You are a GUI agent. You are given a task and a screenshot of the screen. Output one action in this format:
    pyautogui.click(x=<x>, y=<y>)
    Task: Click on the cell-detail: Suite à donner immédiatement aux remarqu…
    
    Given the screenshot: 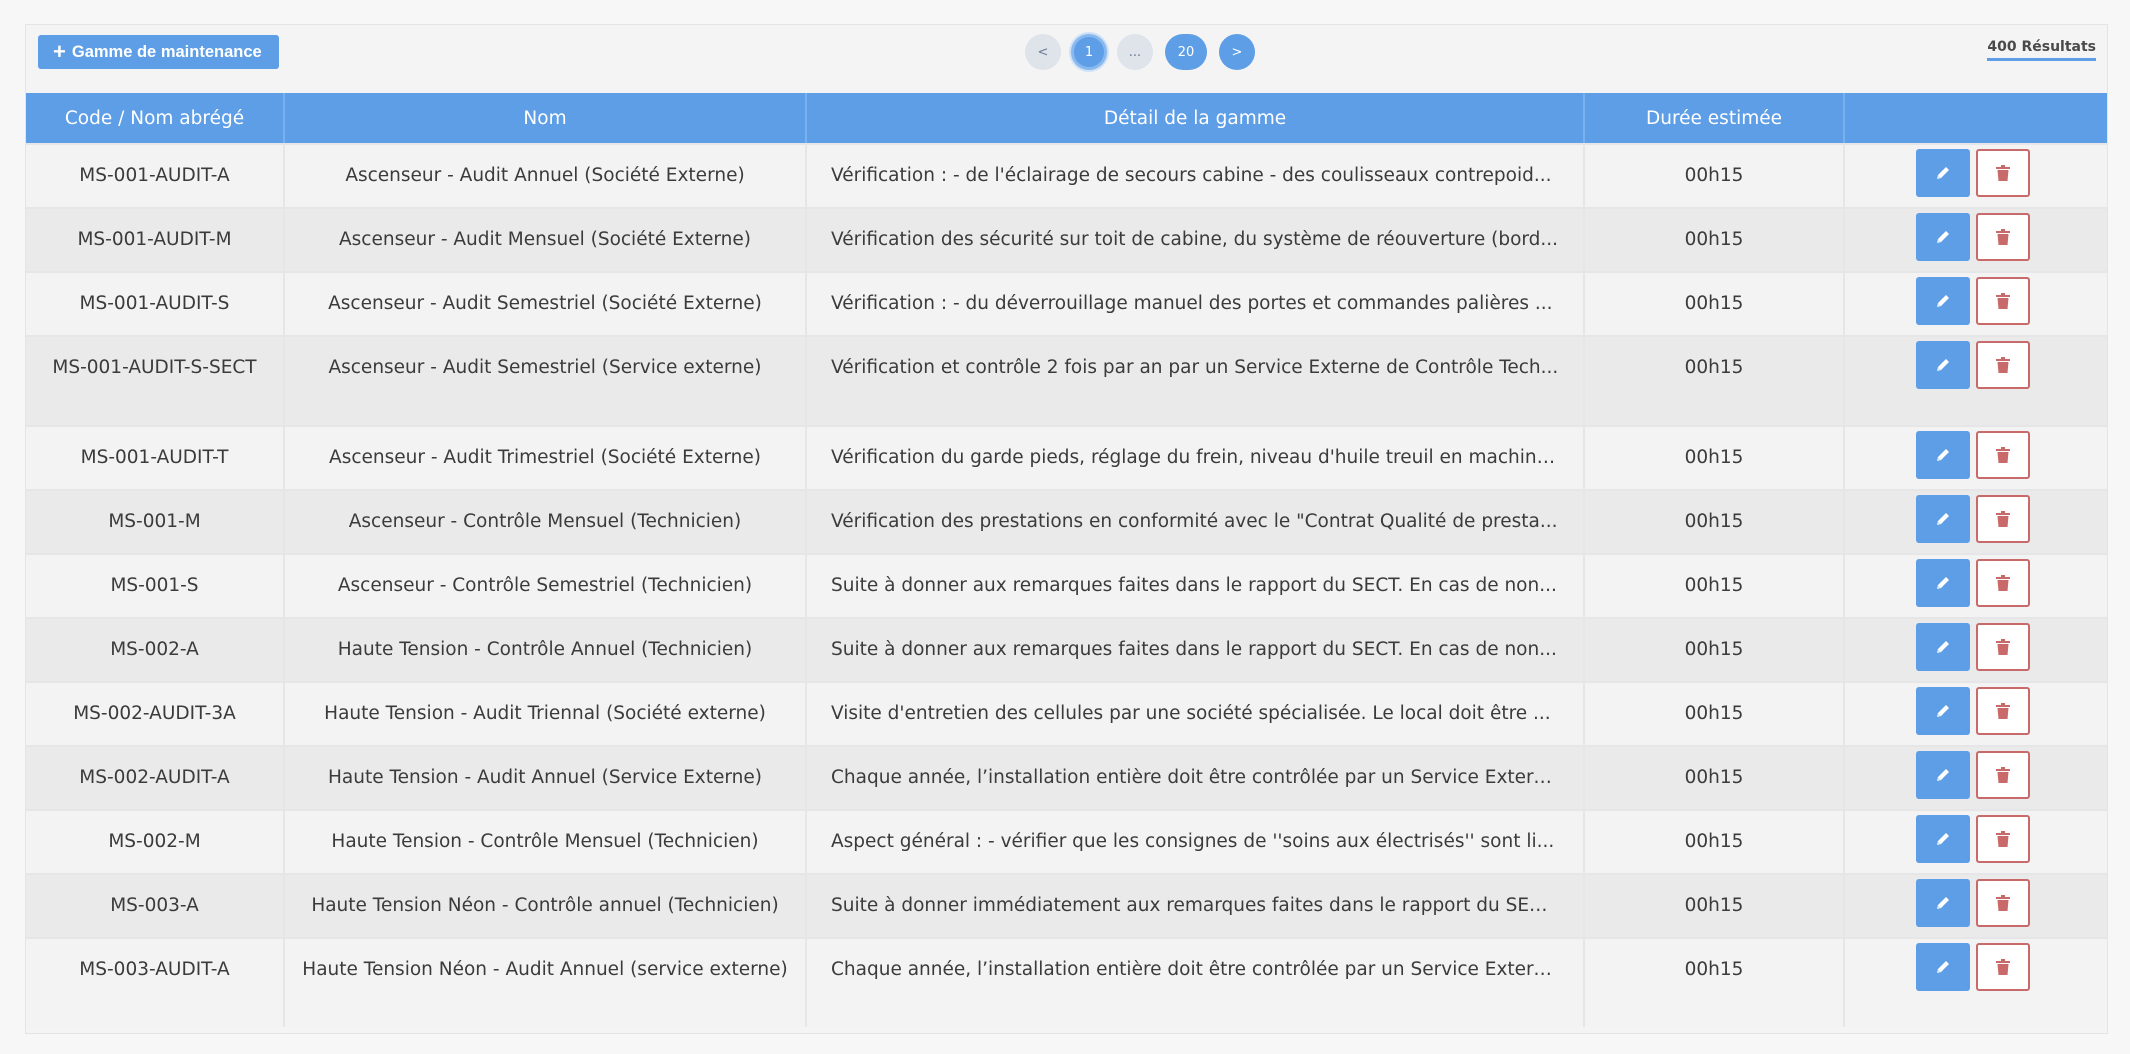 What is the action you would take?
    pyautogui.click(x=1196, y=906)
    